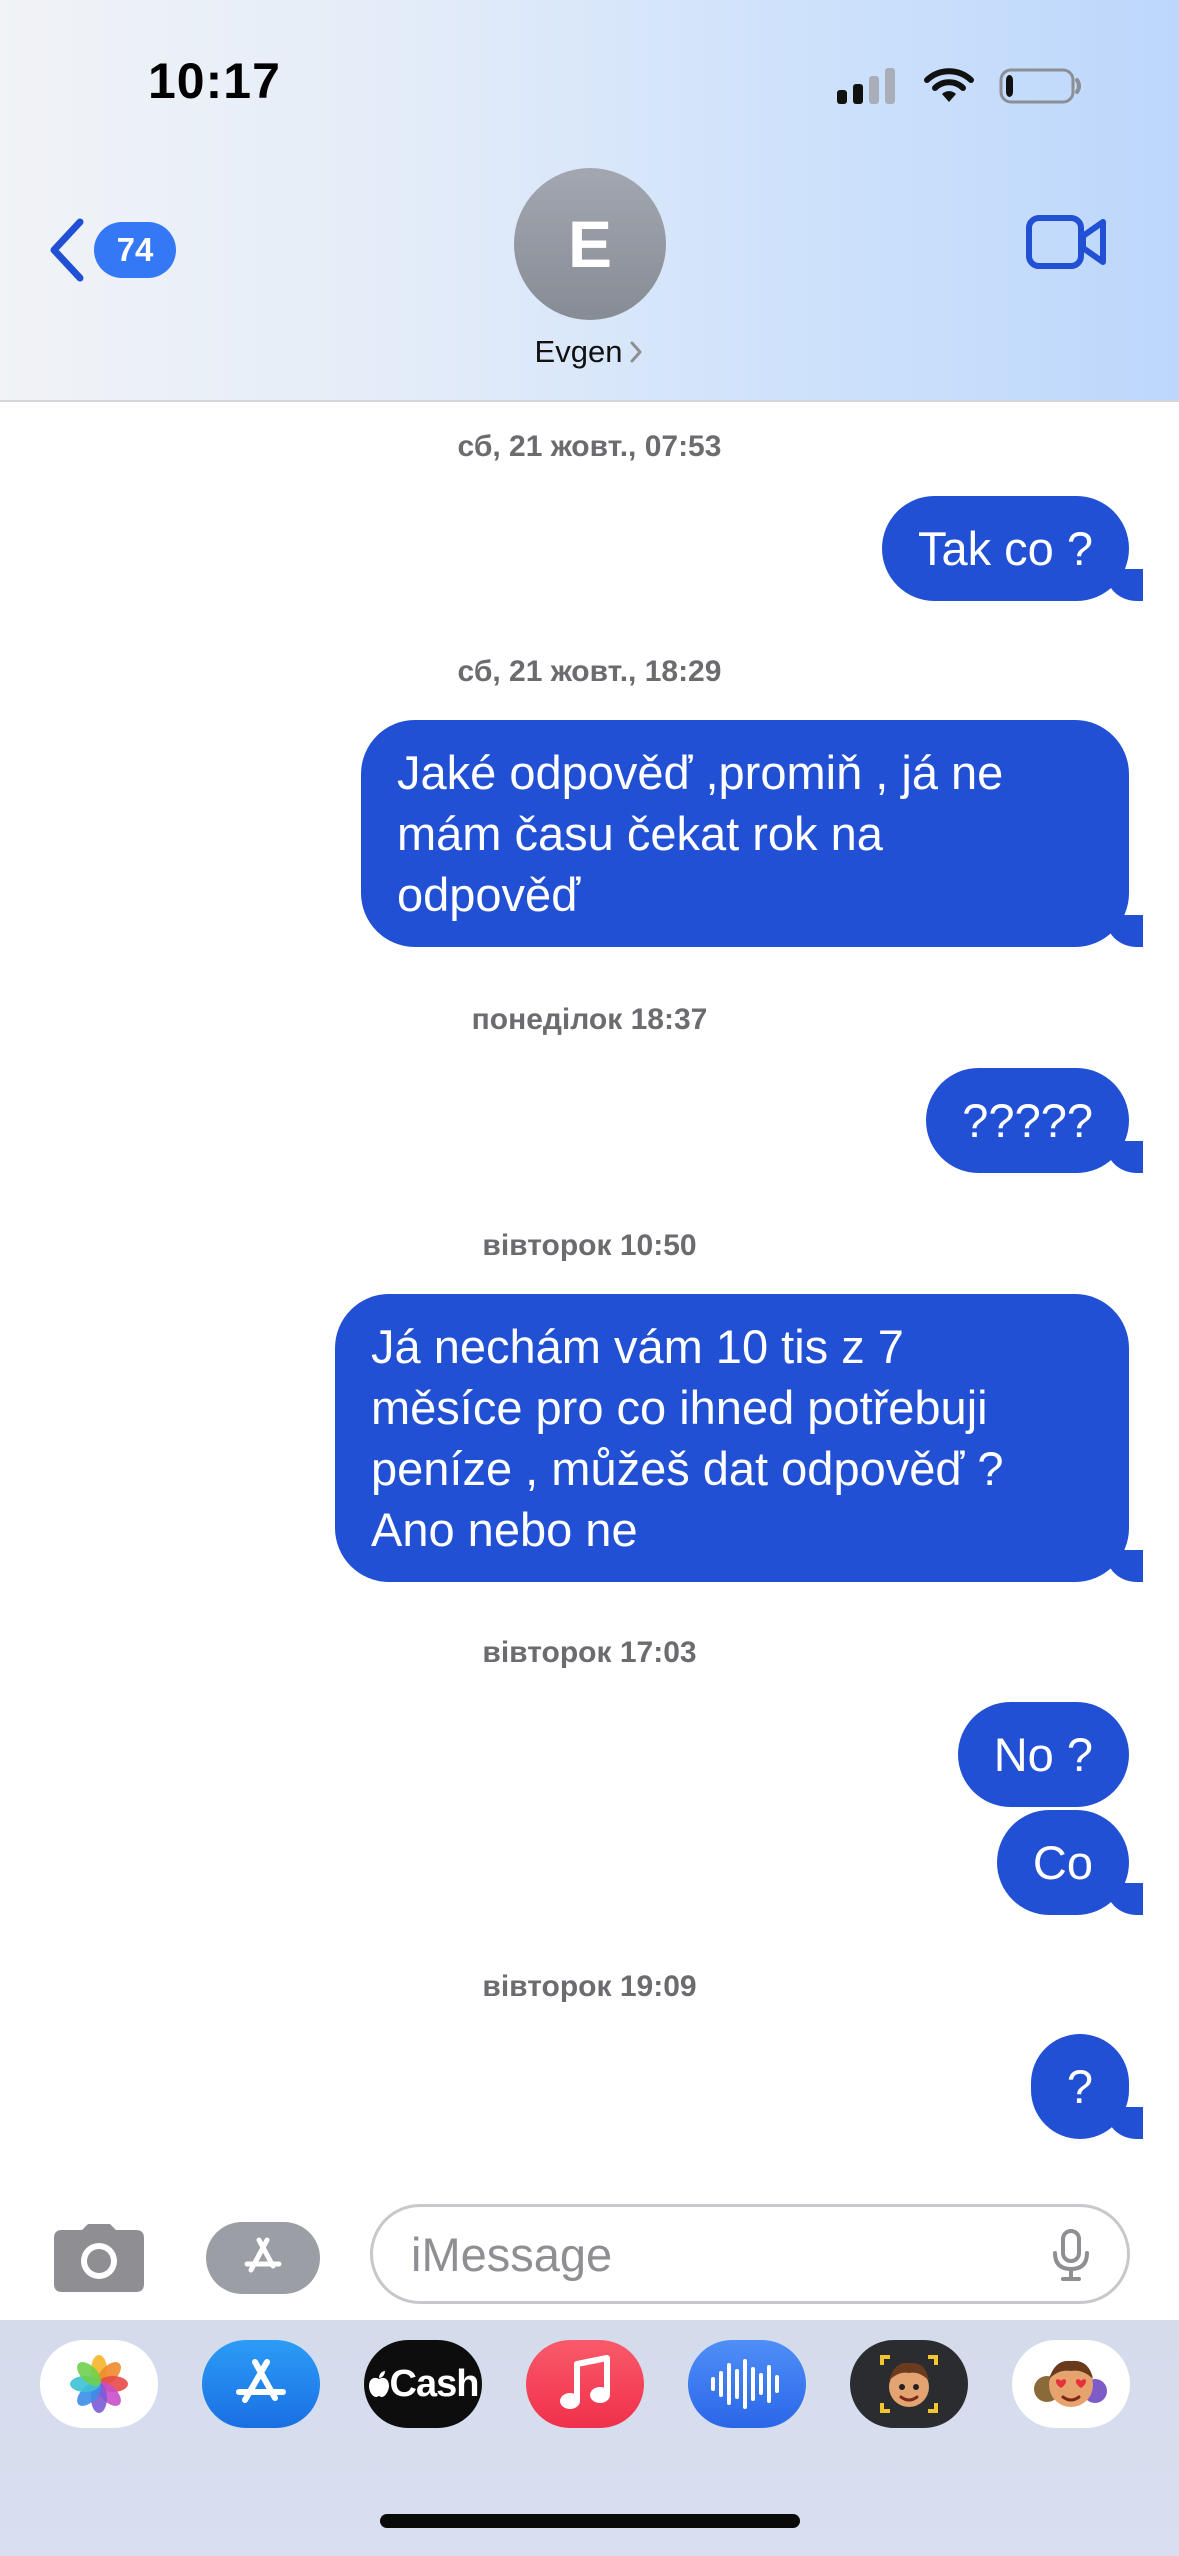 The height and width of the screenshot is (2556, 1179). Describe the element at coordinates (687, 1468) in the screenshot. I see `message-line: peníze , můžeš dat odpověď ?` at that location.